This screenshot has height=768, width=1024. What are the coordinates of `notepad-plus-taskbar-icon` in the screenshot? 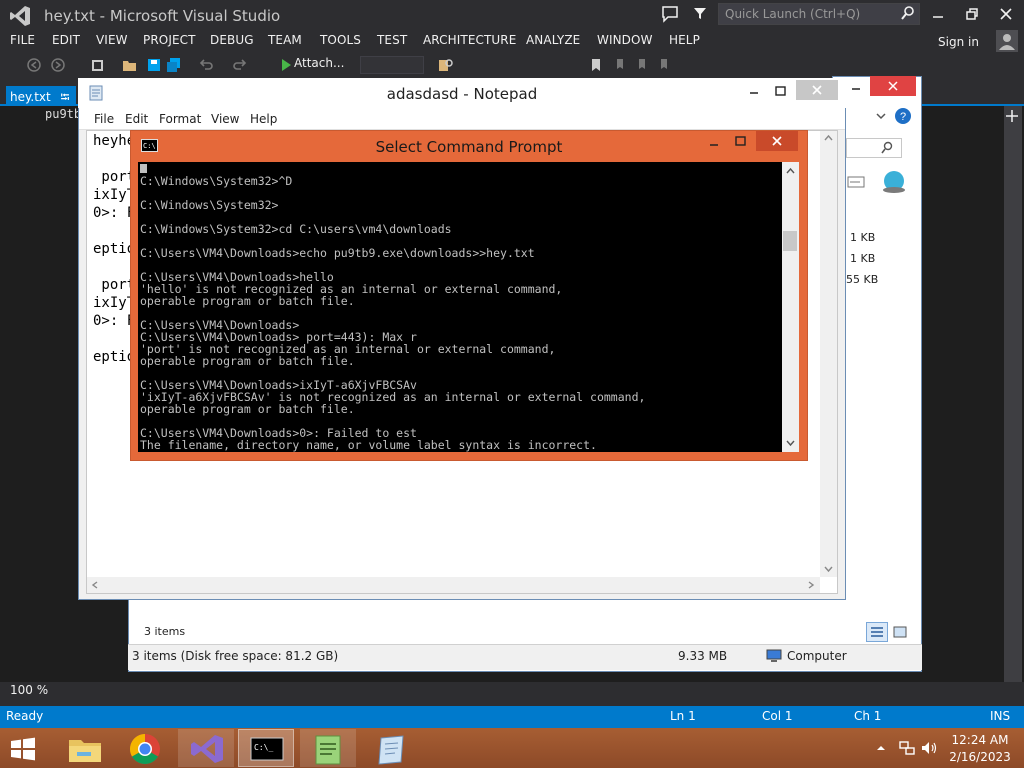 It's located at (328, 748).